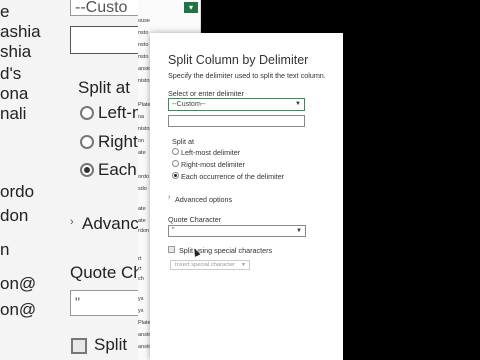  What do you see at coordinates (211, 152) in the screenshot?
I see `left-most-label: Left-most delimiter` at bounding box center [211, 152].